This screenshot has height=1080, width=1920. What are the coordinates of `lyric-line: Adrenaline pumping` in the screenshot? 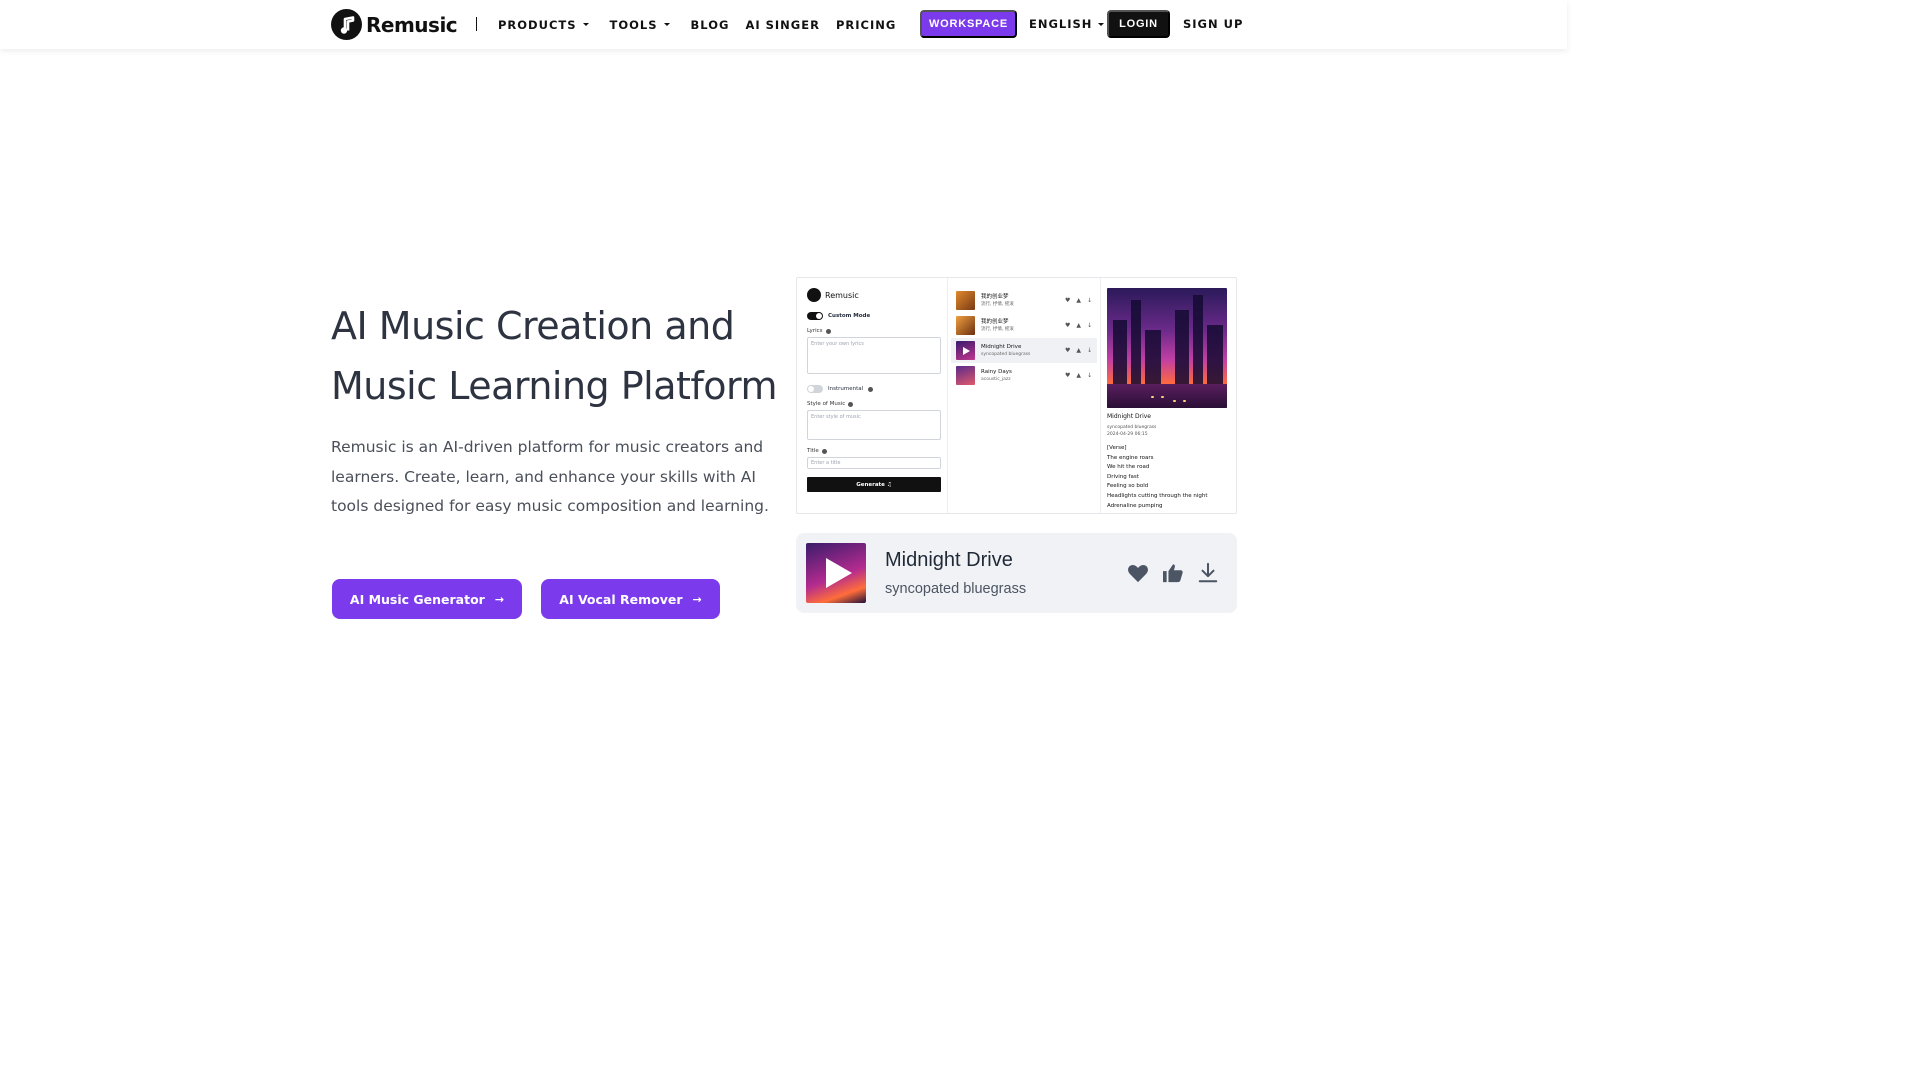 It's located at (1135, 505).